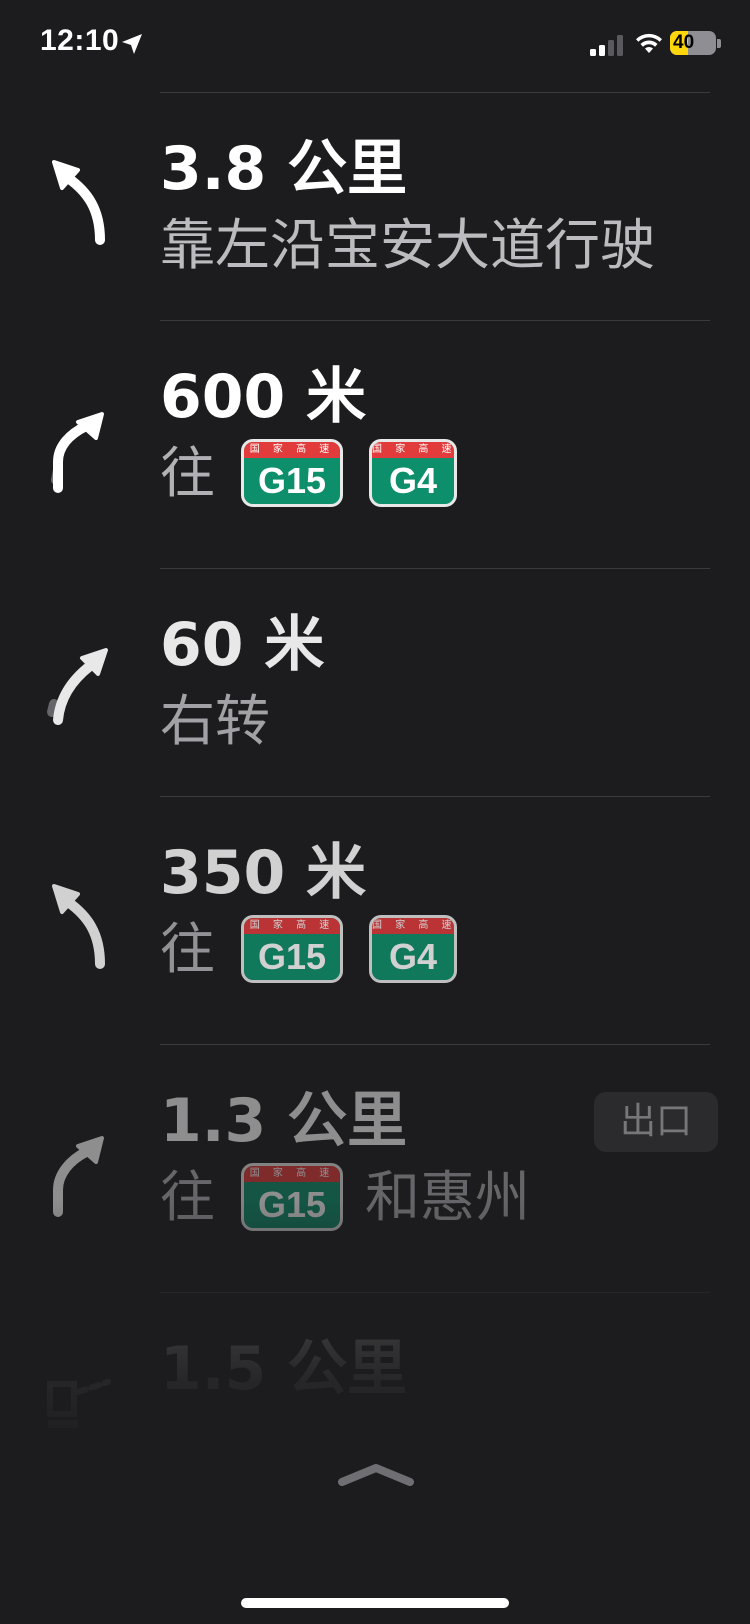 This screenshot has width=750, height=1624. I want to click on step-instruction: 靠左沿宝安大道行驶, so click(408, 245).